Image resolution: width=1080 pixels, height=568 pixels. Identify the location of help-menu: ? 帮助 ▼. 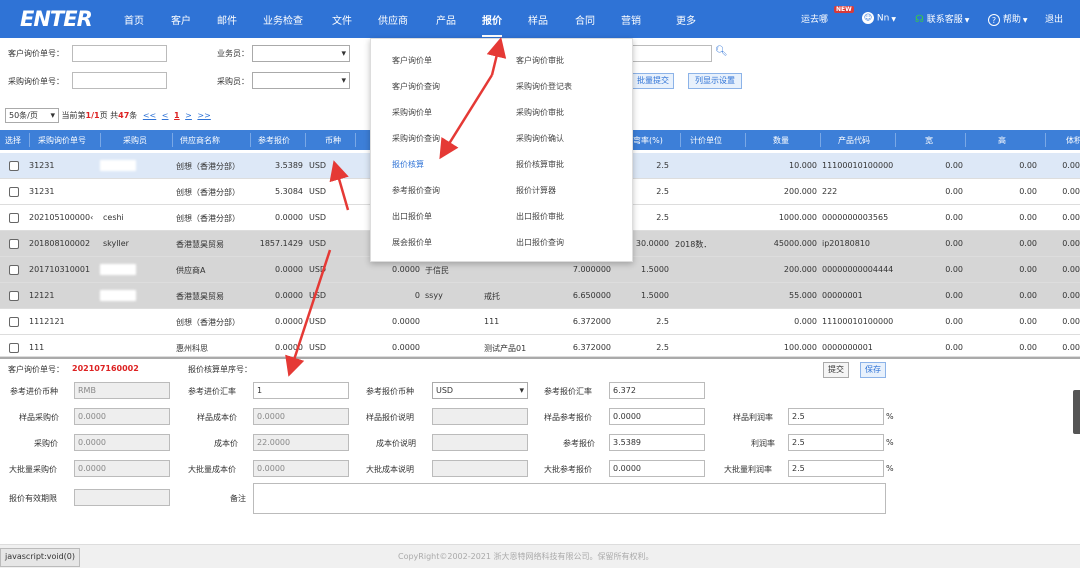
(1008, 19).